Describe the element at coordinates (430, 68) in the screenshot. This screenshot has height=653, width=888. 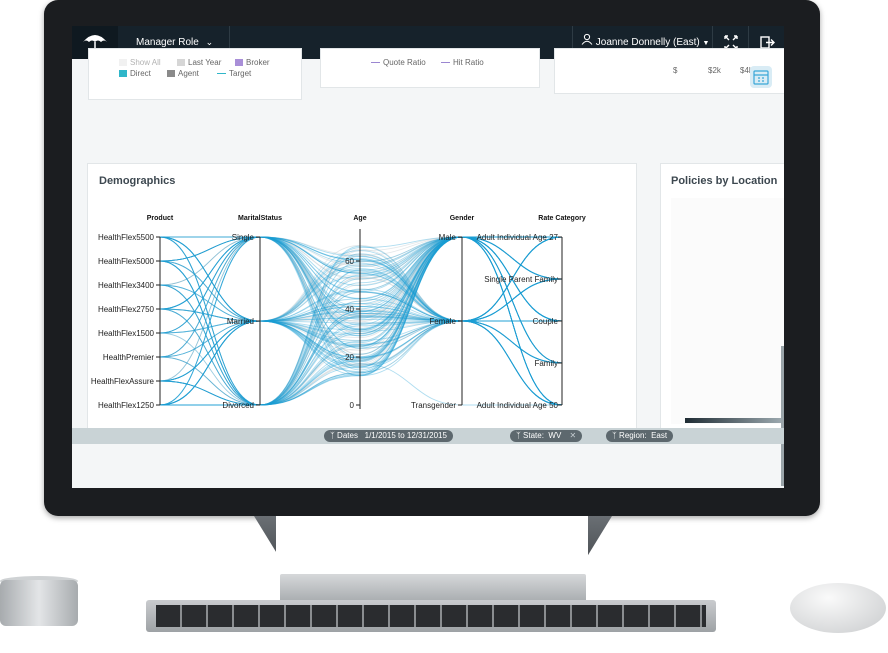
I see `ratio-card: Quote Ratio Hit Ratio` at that location.